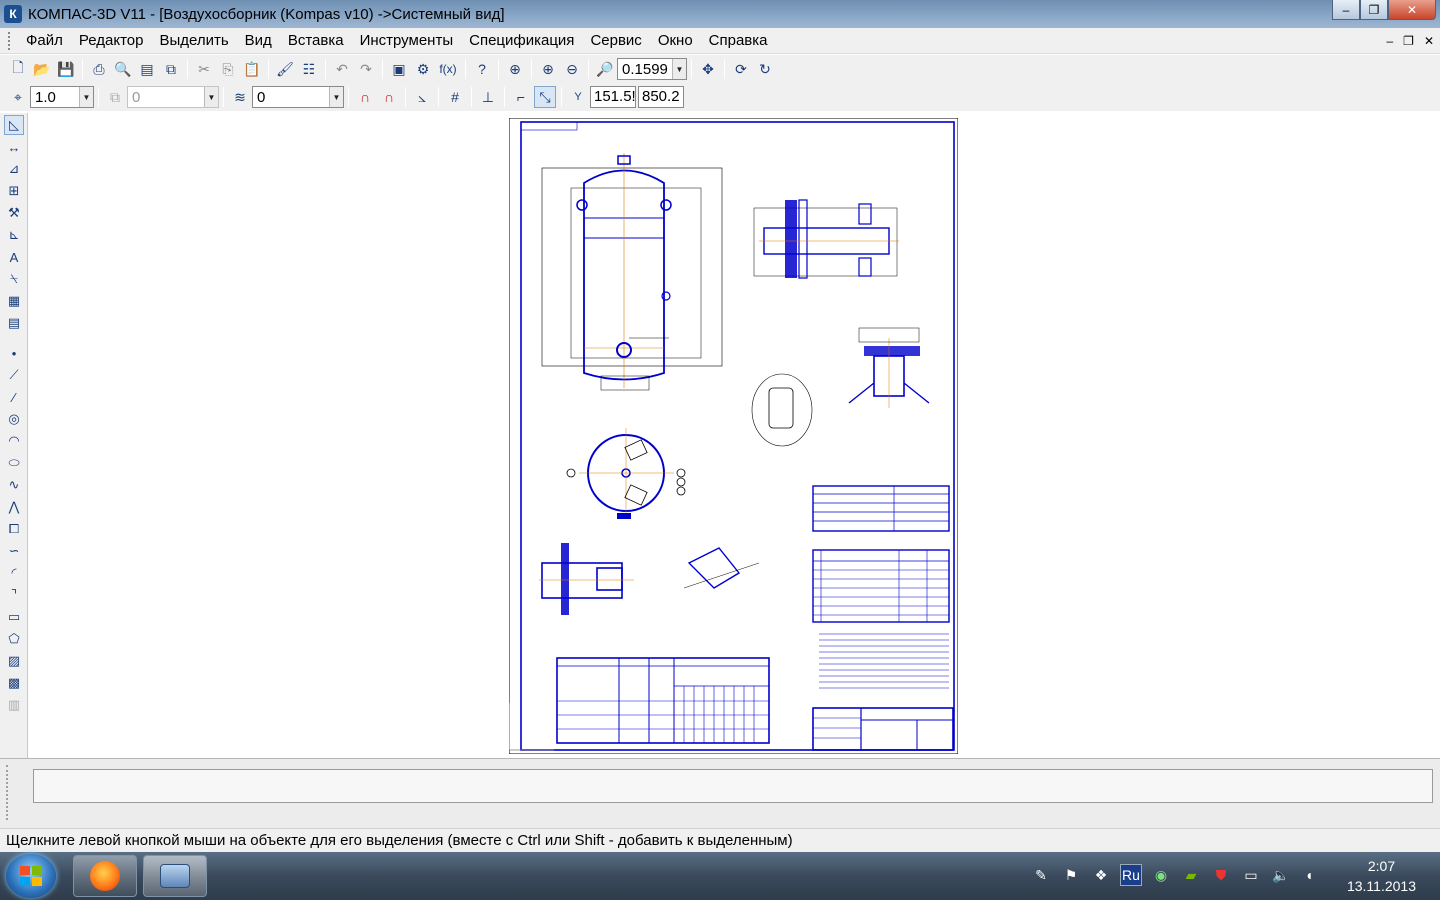  I want to click on orthogonal-mode-icon: ⌐, so click(521, 97).